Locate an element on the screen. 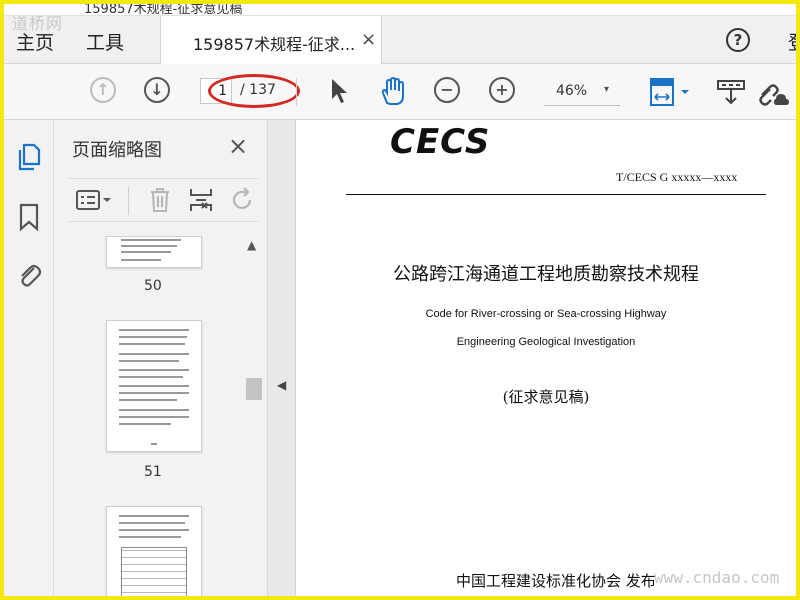 The image size is (800, 600). menu-tools: 工具 is located at coordinates (105, 41).